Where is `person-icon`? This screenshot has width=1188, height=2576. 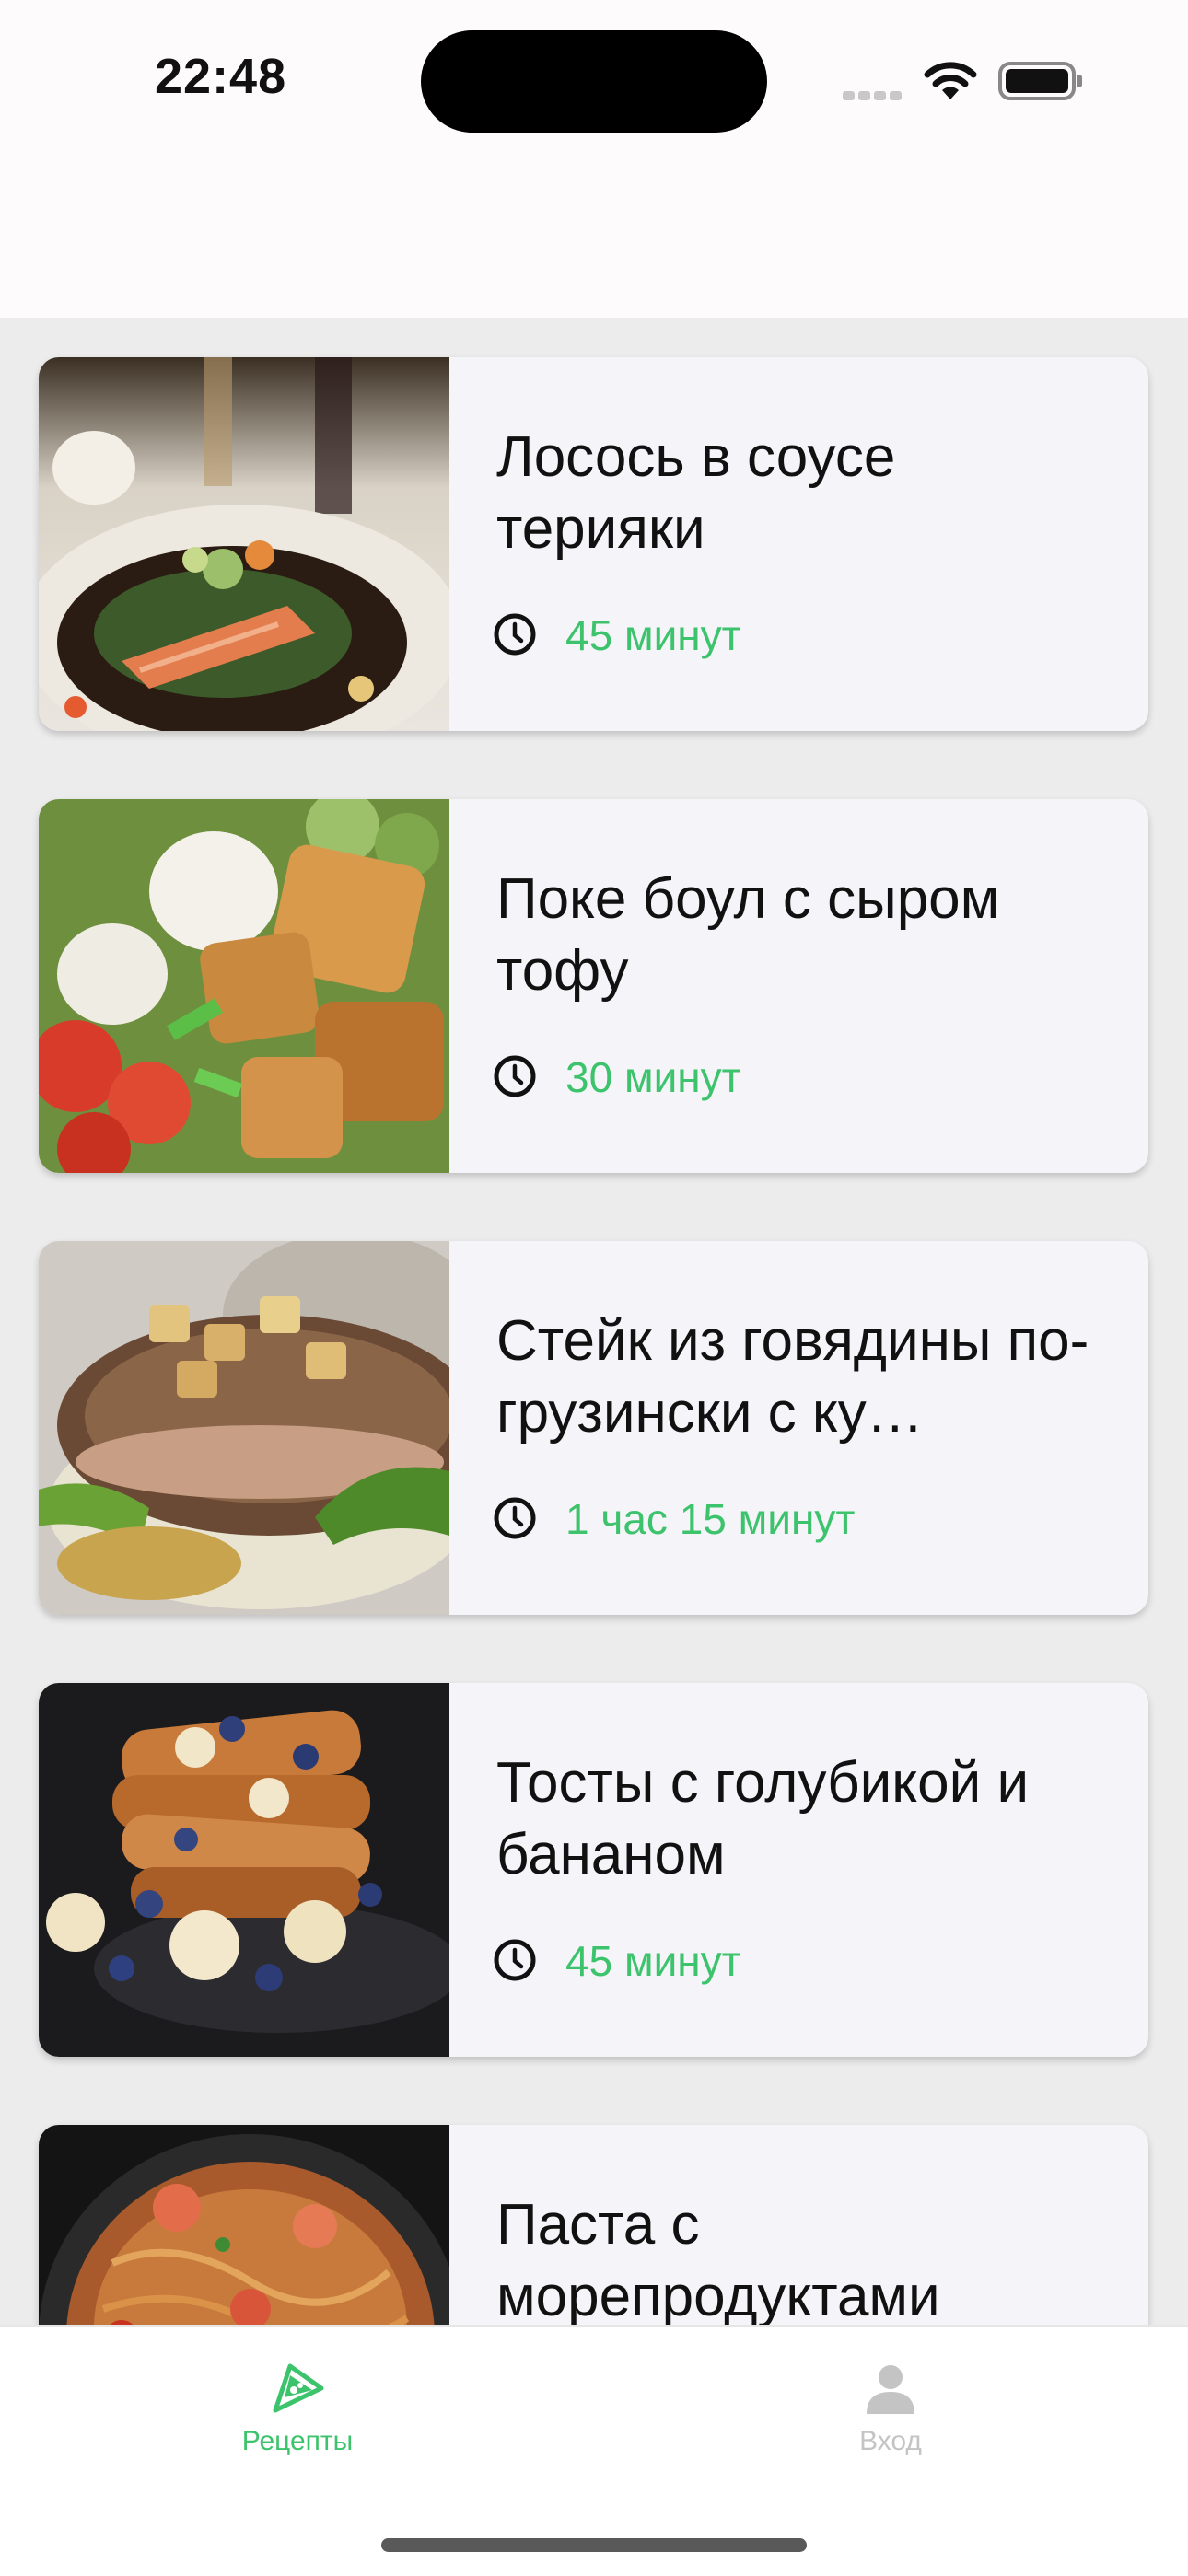 person-icon is located at coordinates (890, 2388).